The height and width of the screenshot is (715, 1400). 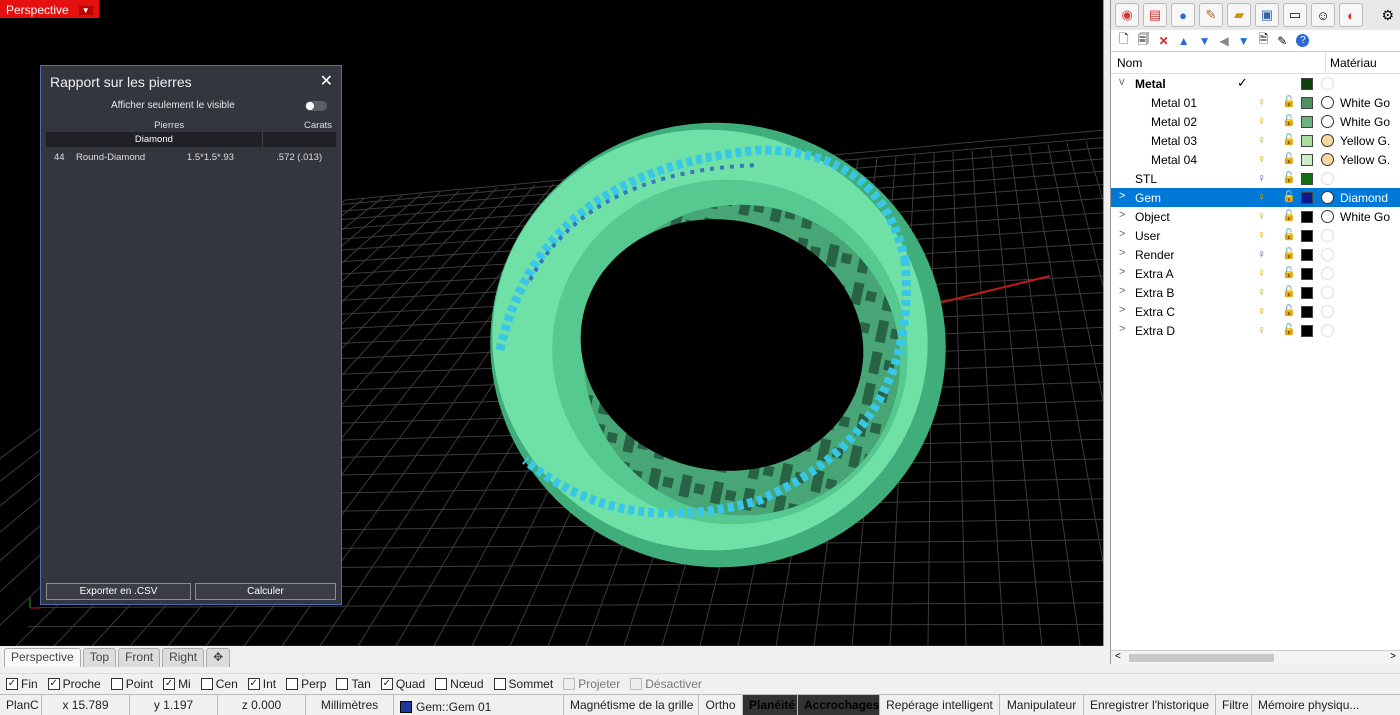 I want to click on planar-toggle: Planéité, so click(x=770, y=705).